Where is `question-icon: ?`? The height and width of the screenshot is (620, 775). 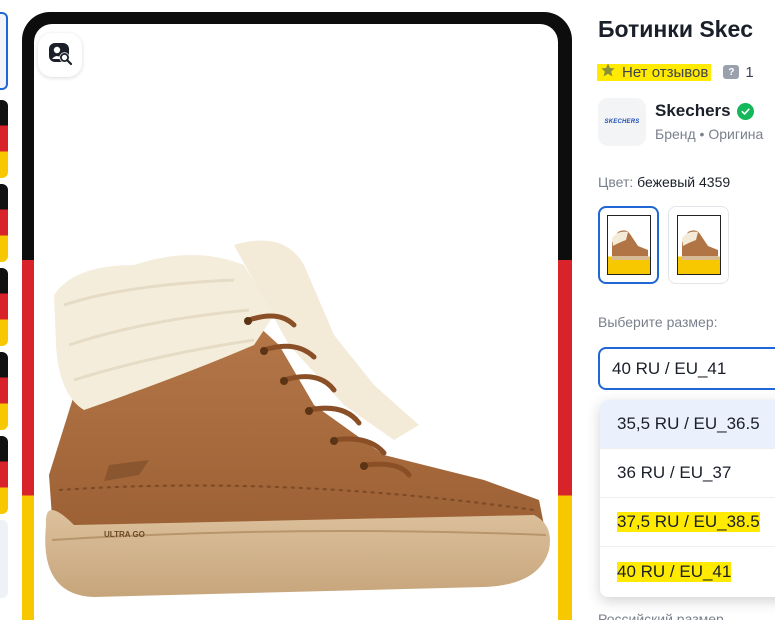
question-icon: ? is located at coordinates (731, 72).